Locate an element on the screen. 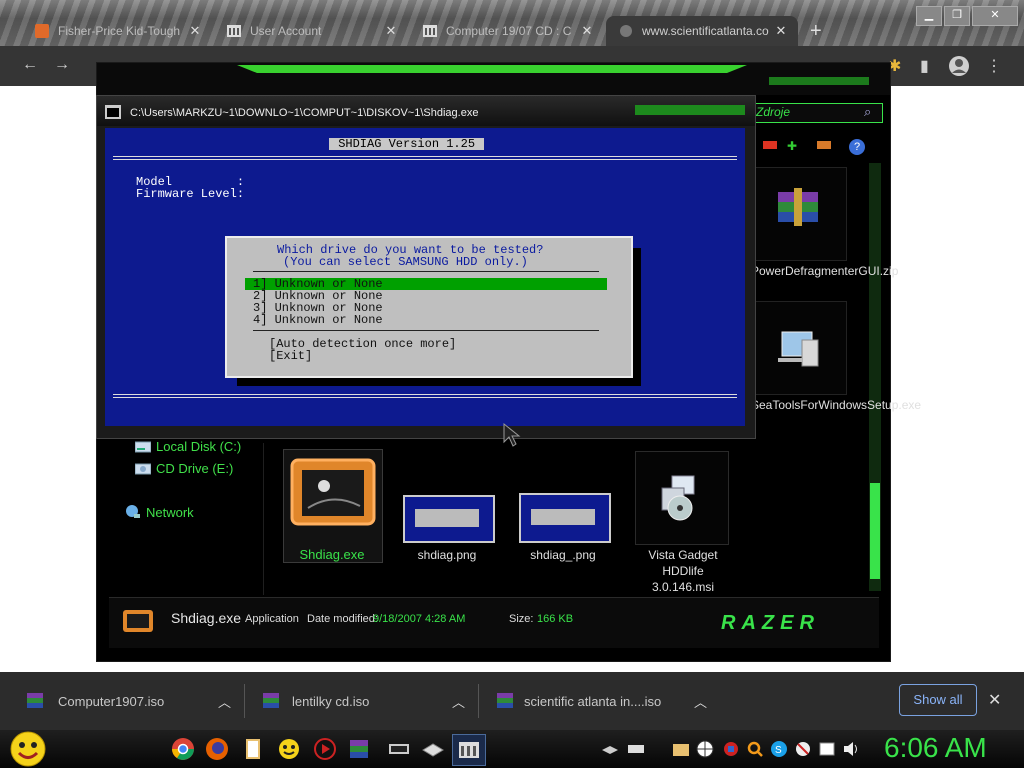 The height and width of the screenshot is (768, 1024). red-tool-icon is located at coordinates (770, 145).